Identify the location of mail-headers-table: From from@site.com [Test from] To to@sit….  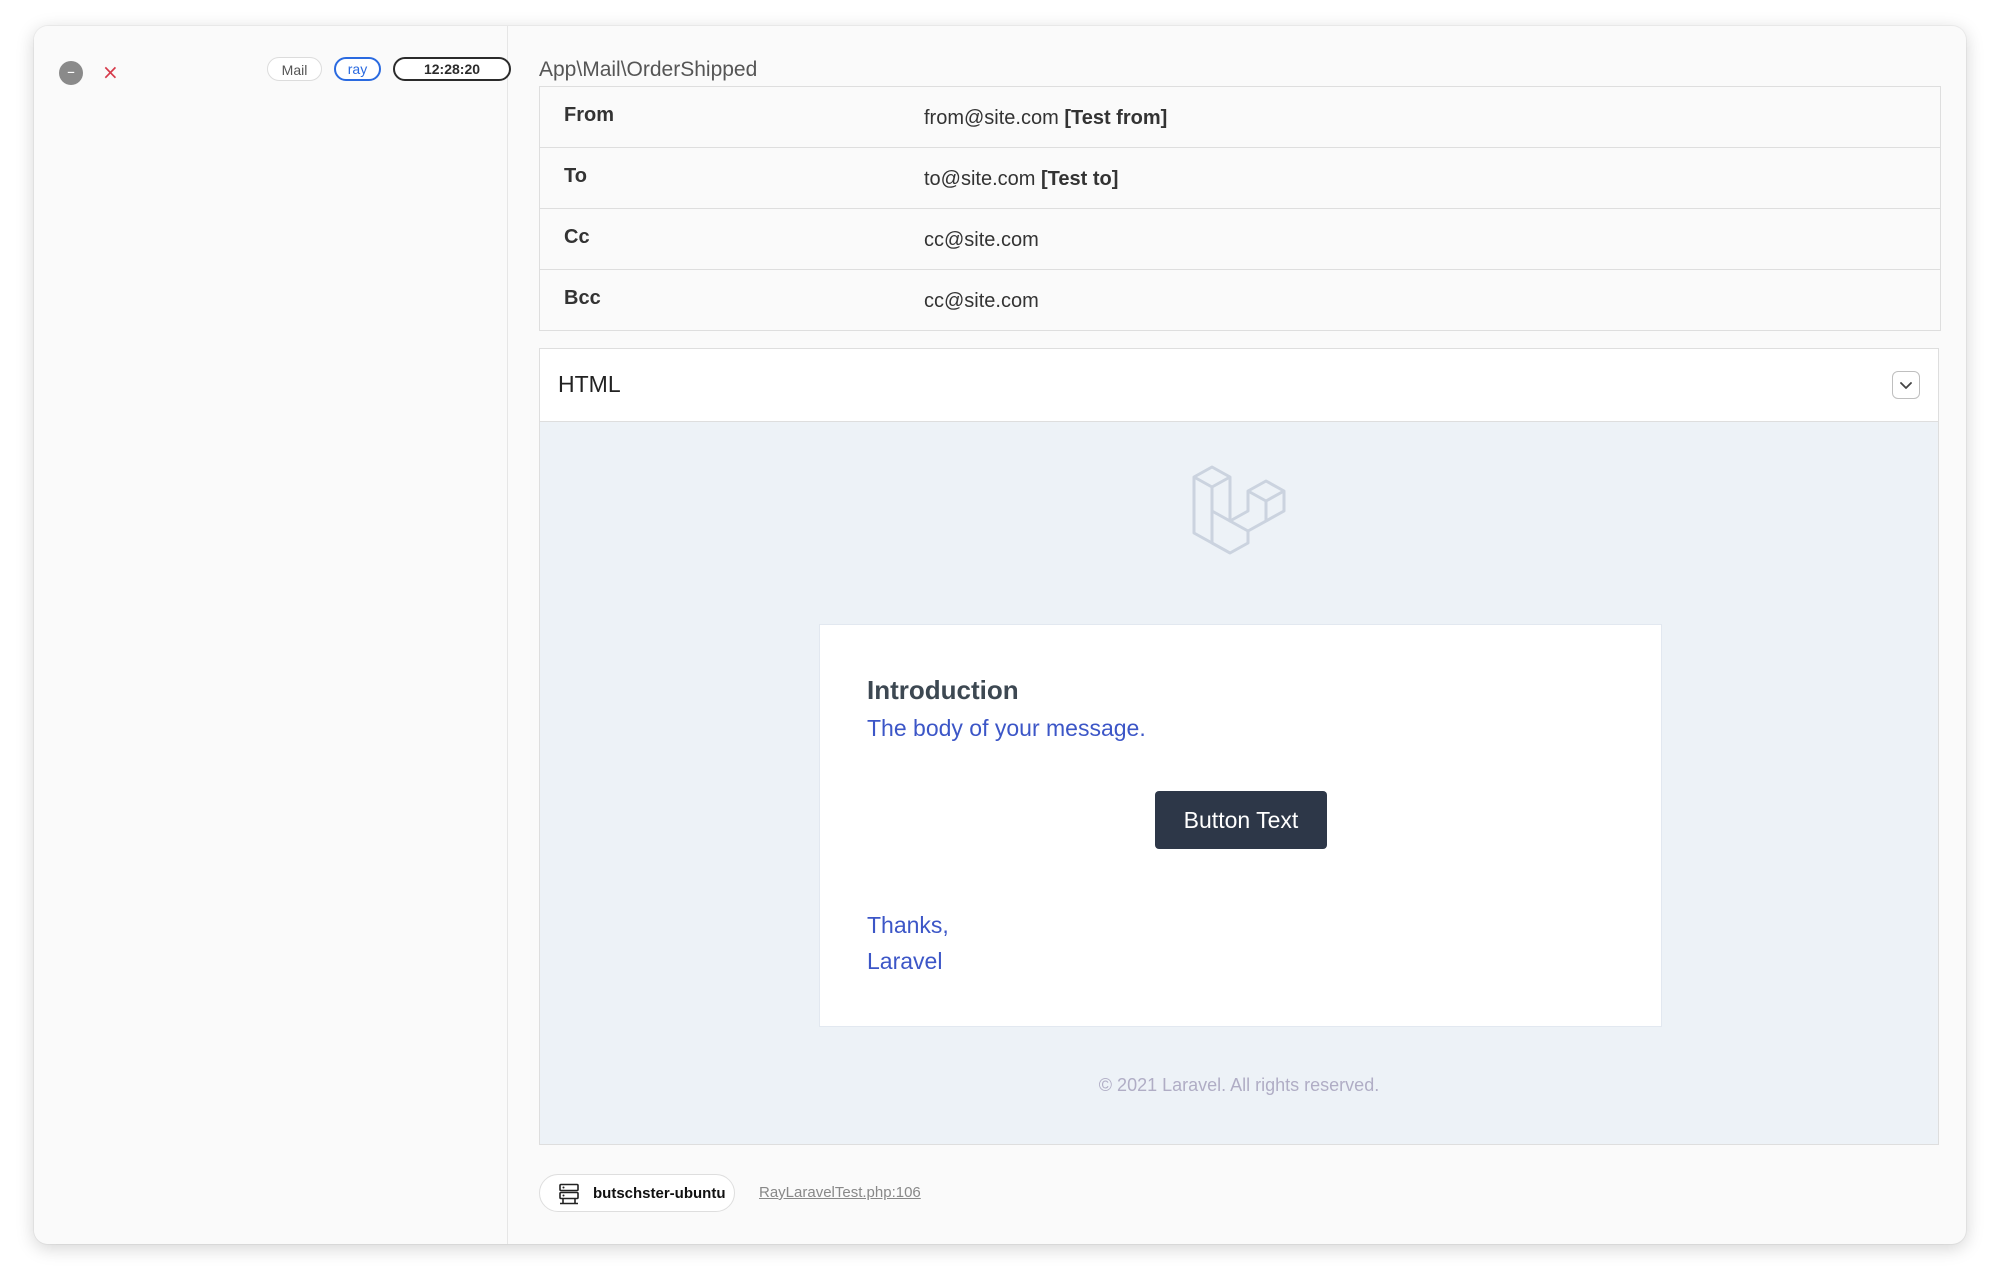
(1240, 208).